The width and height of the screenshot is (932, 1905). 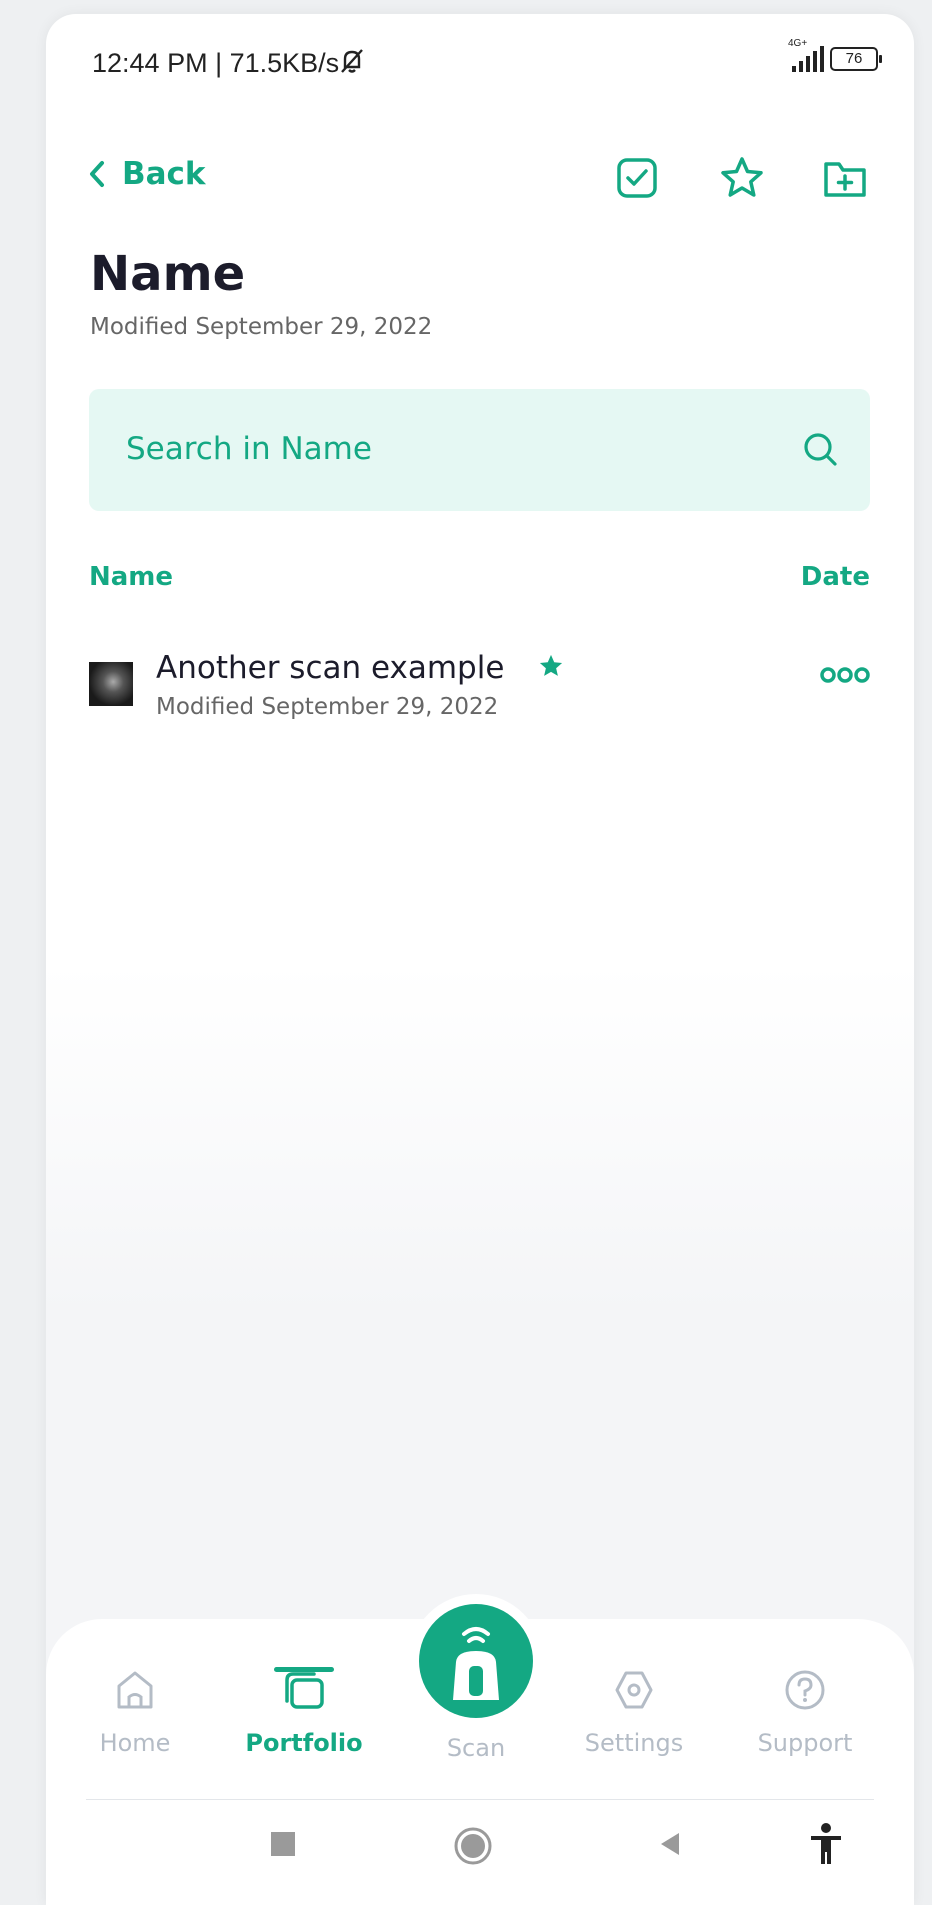 What do you see at coordinates (249, 449) in the screenshot?
I see `search-placeholder: Search in Name` at bounding box center [249, 449].